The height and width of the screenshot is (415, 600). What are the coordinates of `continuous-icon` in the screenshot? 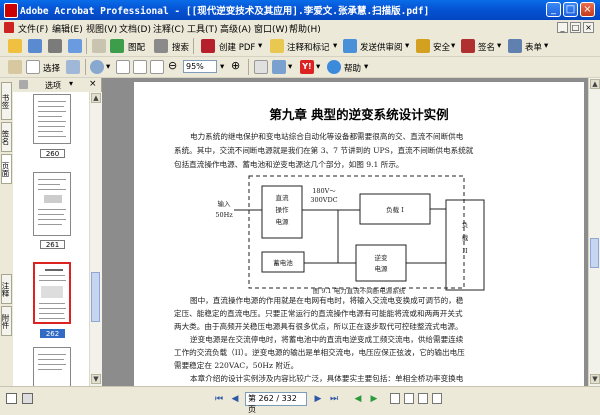 It's located at (409, 398).